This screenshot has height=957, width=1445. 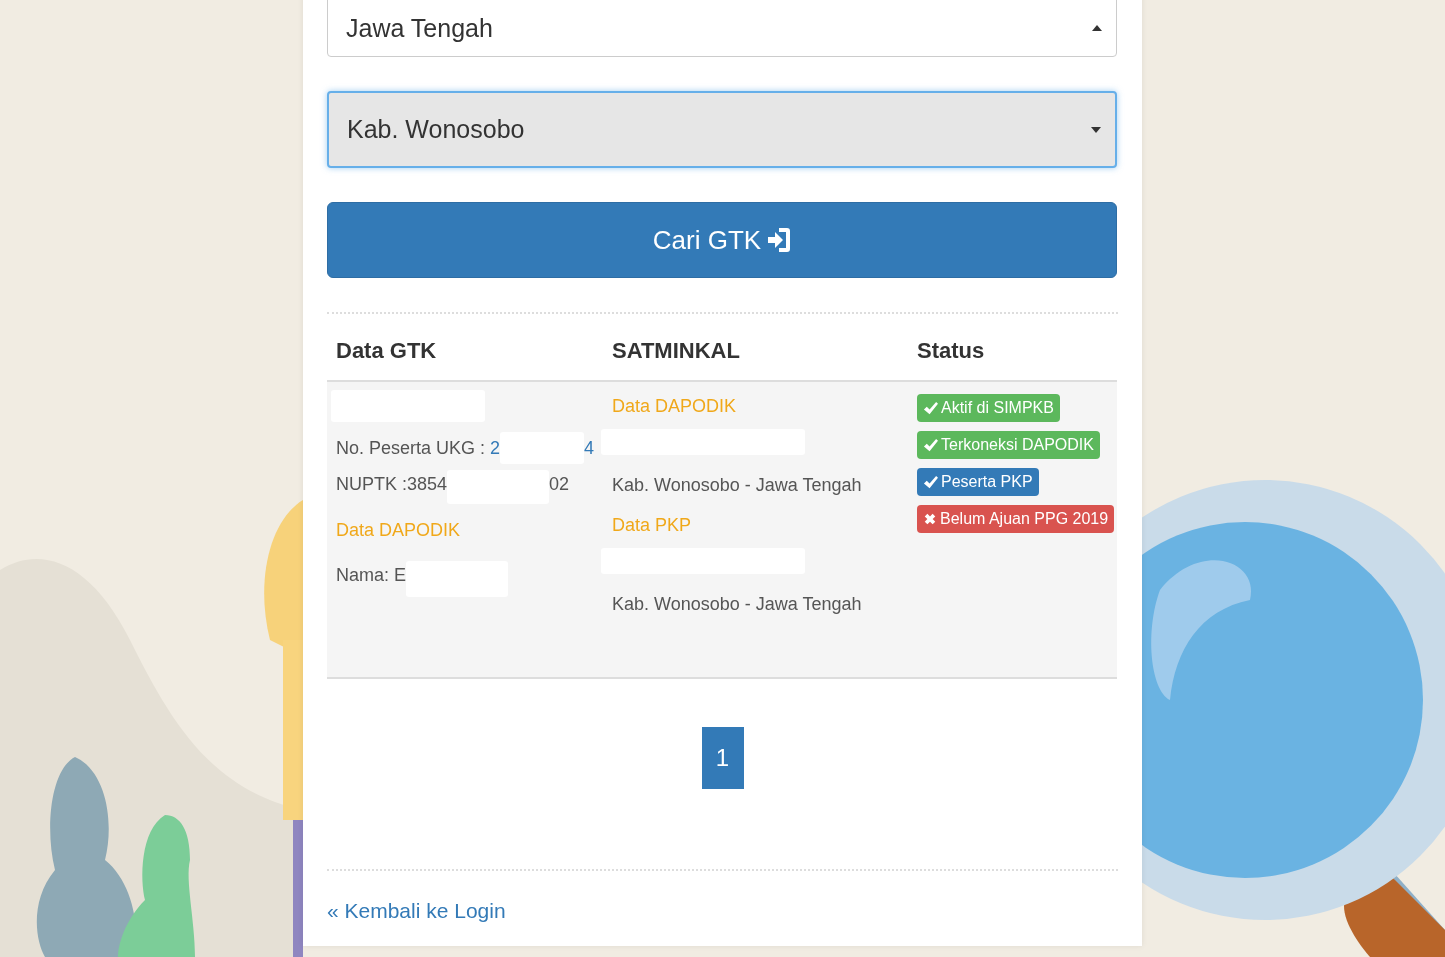 What do you see at coordinates (371, 575) in the screenshot?
I see `name-text: Nama: E` at bounding box center [371, 575].